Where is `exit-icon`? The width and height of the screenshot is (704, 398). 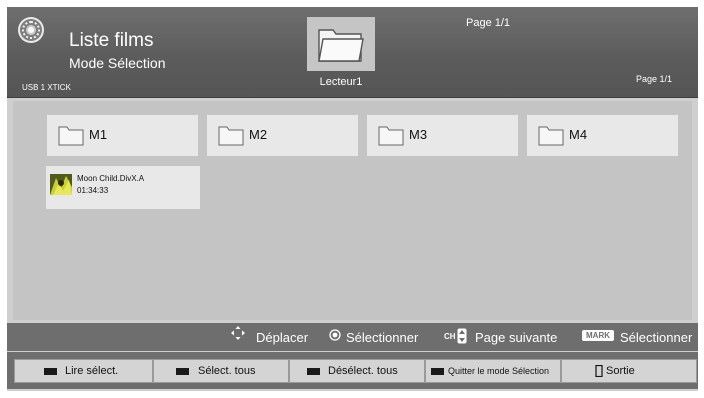 exit-icon is located at coordinates (599, 371).